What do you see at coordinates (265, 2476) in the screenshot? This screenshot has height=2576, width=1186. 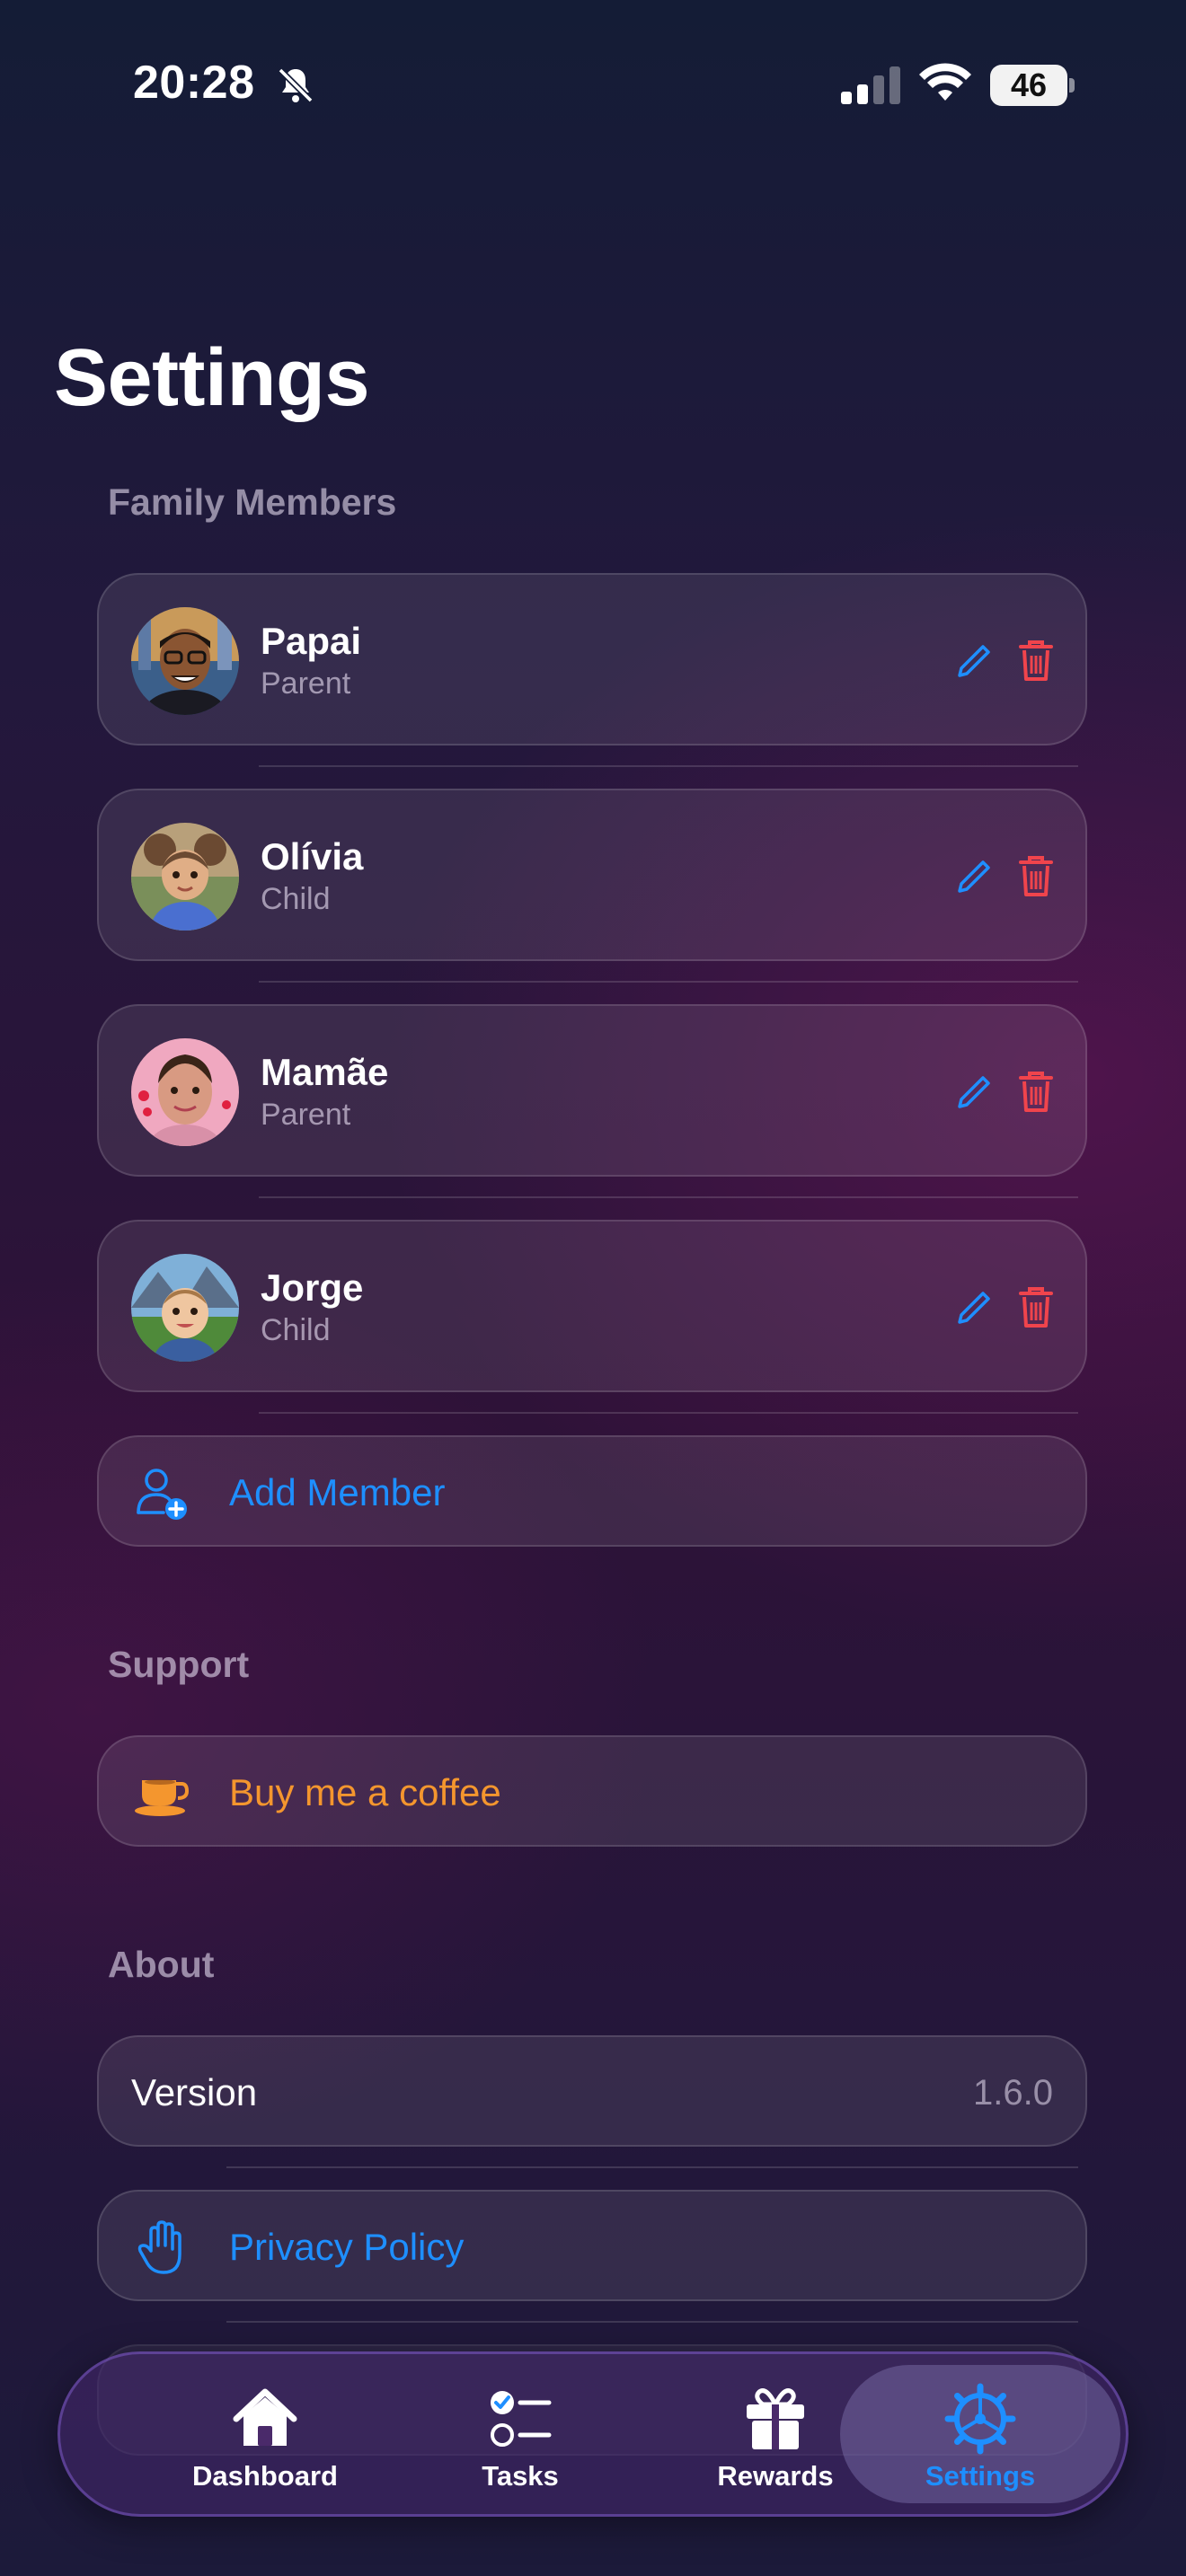 I see `tab-label: Dashboard` at bounding box center [265, 2476].